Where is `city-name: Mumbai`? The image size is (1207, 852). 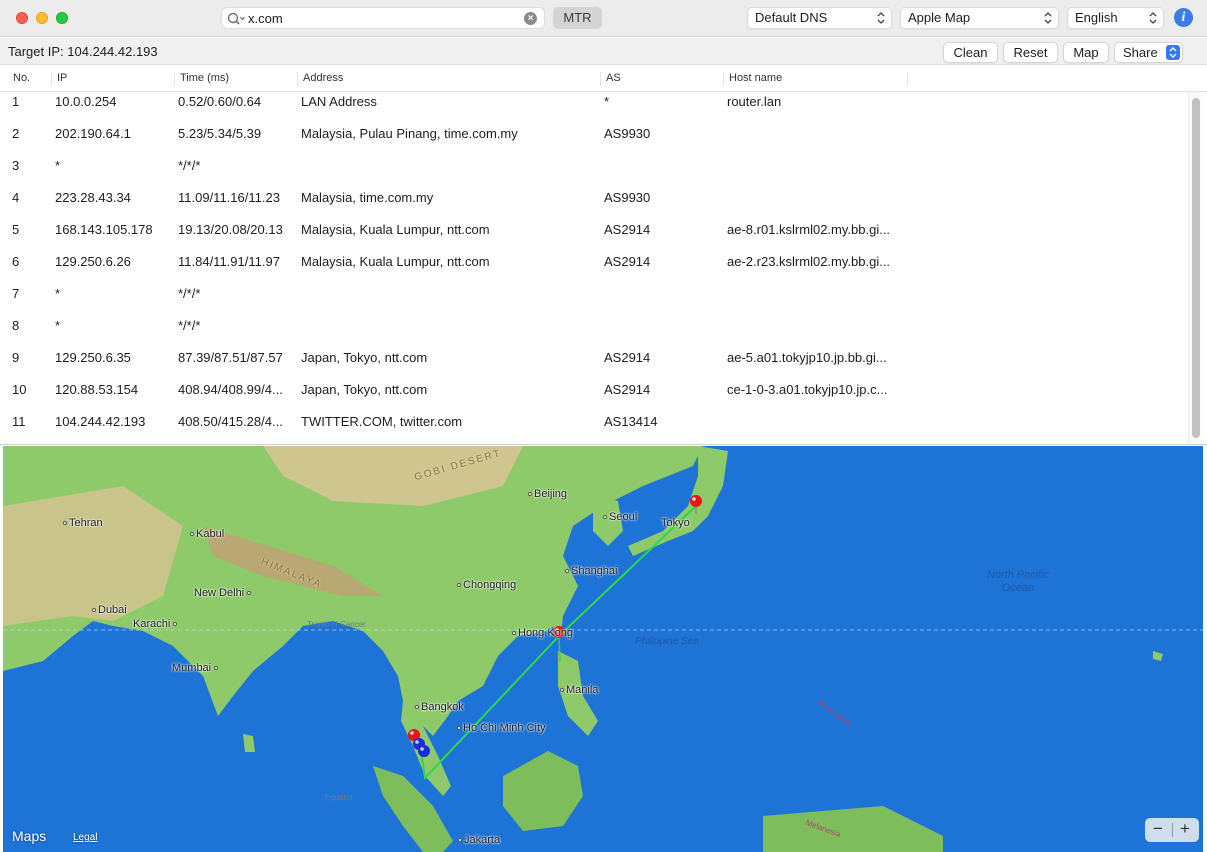 city-name: Mumbai is located at coordinates (192, 668).